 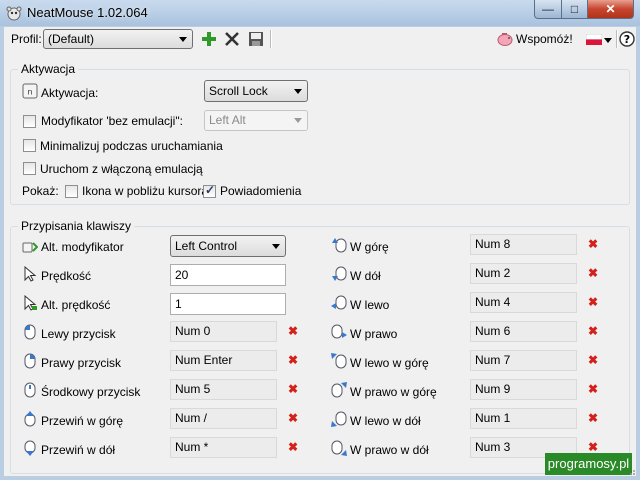 What do you see at coordinates (26, 39) in the screenshot?
I see `profile-label: Profil:` at bounding box center [26, 39].